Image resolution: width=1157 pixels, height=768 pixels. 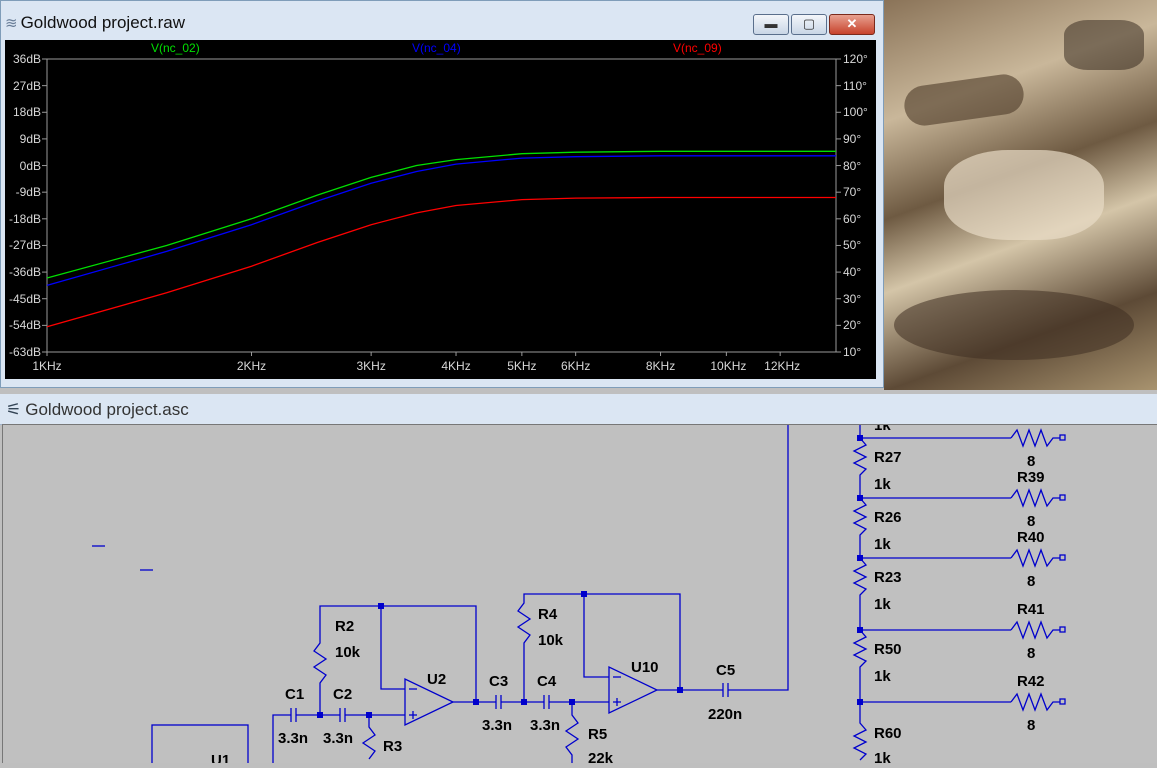 What do you see at coordinates (294, 694) in the screenshot?
I see `c1-label: C1` at bounding box center [294, 694].